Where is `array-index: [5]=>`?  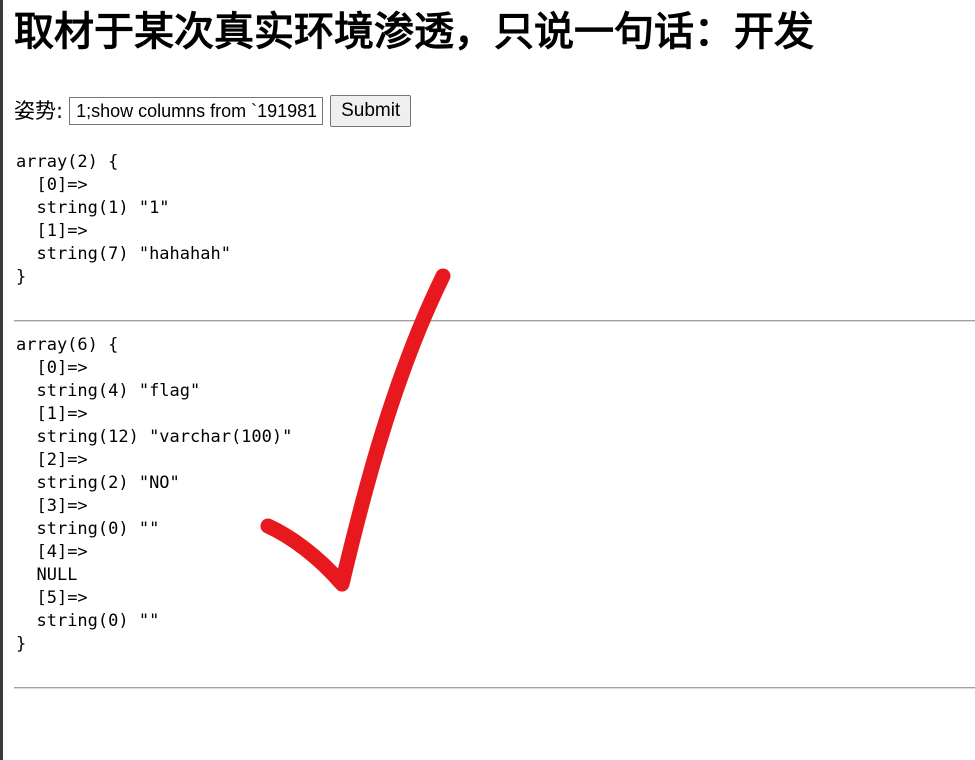 array-index: [5]=> is located at coordinates (62, 598).